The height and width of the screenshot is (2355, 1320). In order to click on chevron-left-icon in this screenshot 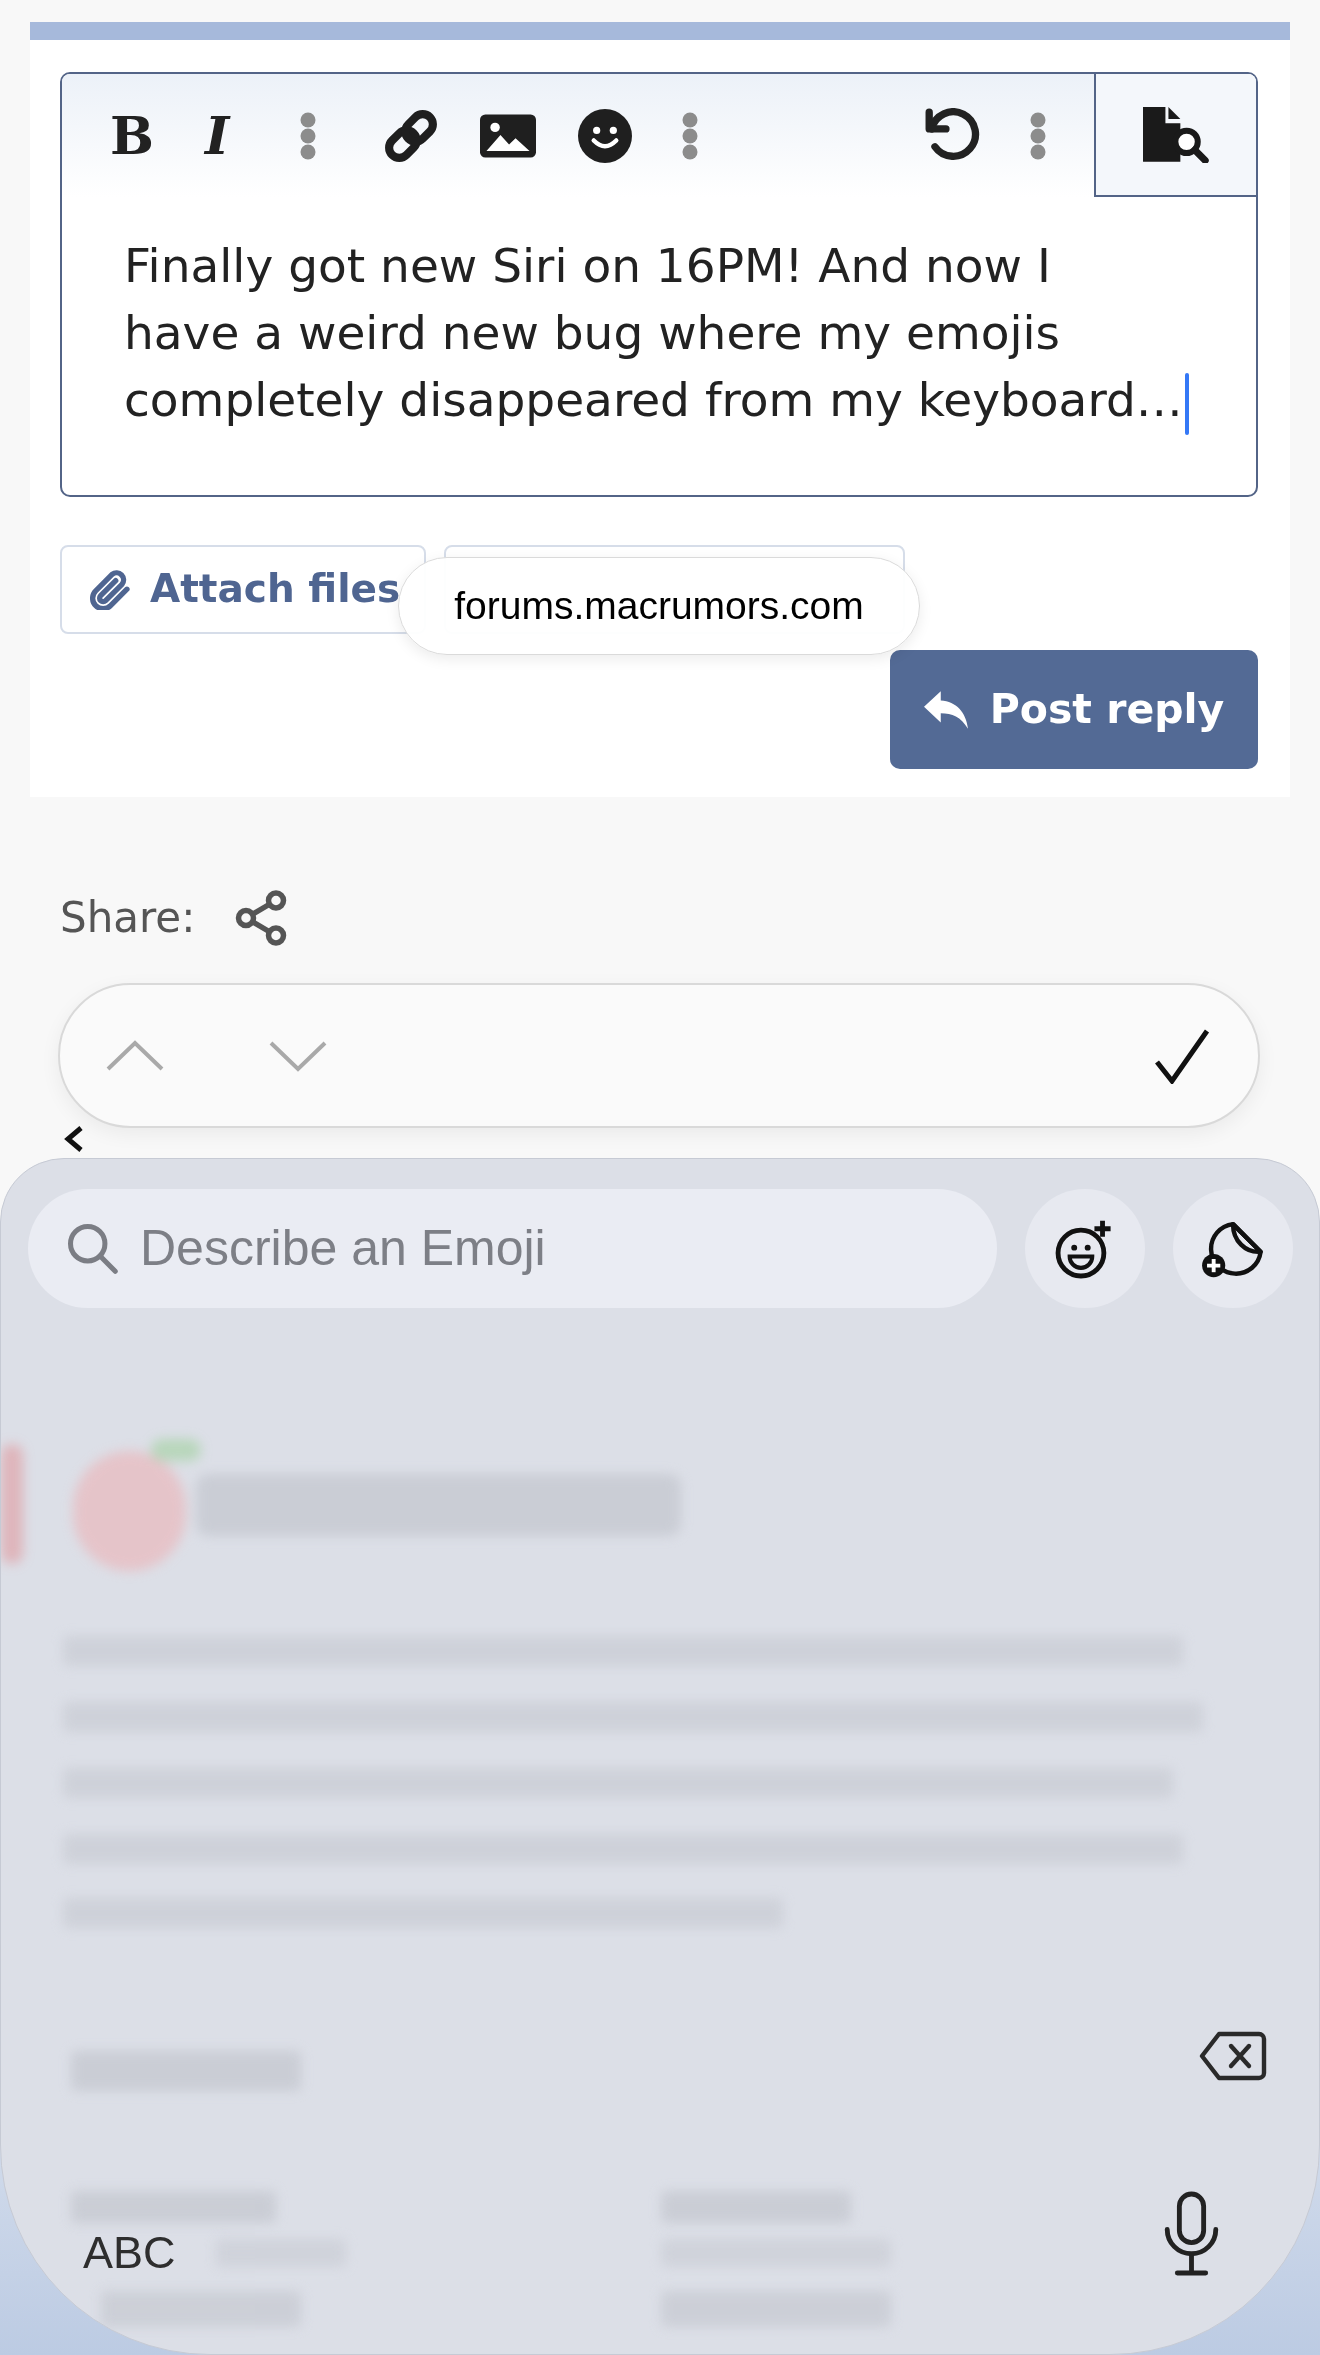, I will do `click(74, 1139)`.